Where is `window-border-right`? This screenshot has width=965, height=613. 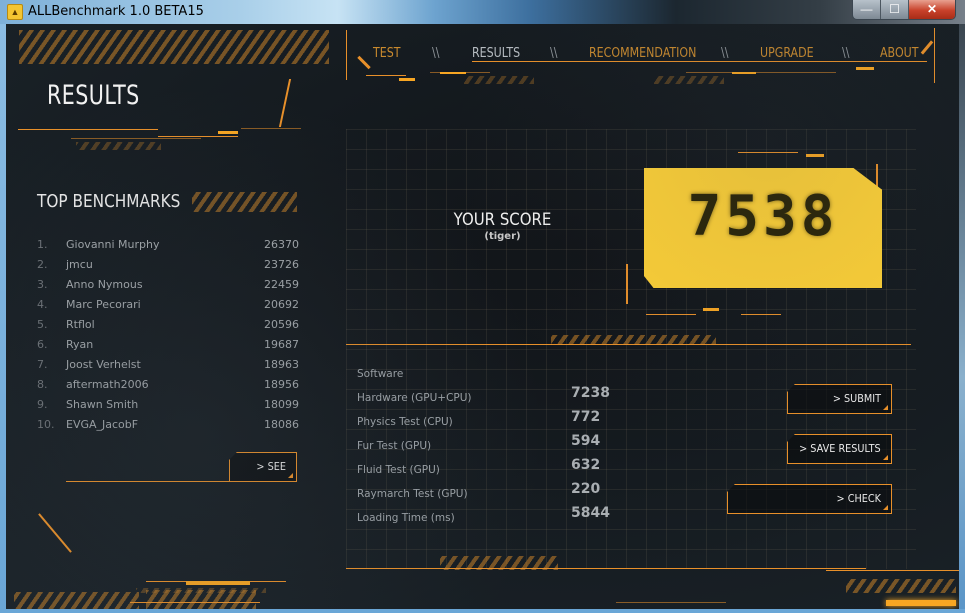
window-border-right is located at coordinates (962, 318).